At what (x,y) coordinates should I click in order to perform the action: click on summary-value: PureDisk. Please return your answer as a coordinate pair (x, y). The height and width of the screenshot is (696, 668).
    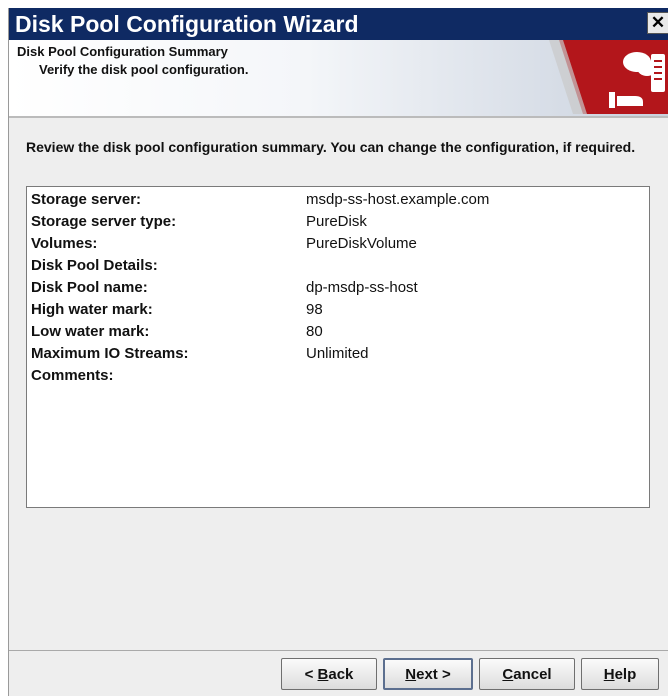
    Looking at the image, I should click on (336, 221).